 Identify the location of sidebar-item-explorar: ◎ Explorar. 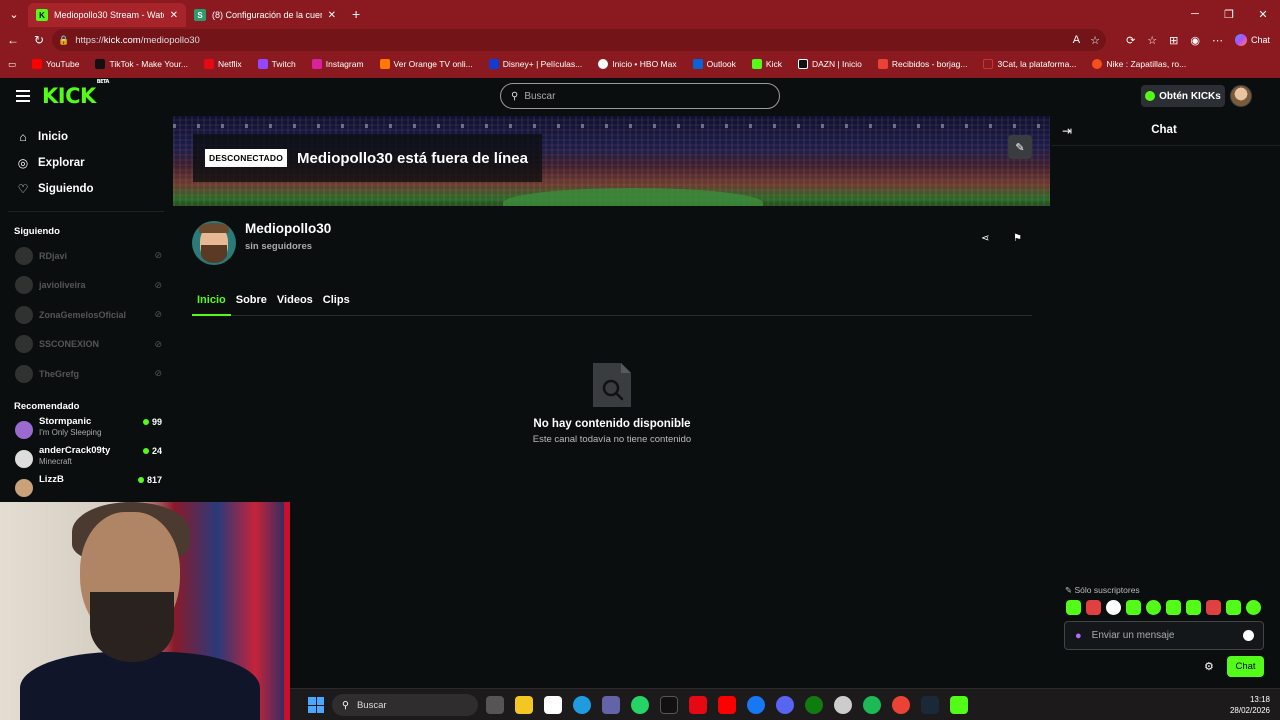
(86, 163).